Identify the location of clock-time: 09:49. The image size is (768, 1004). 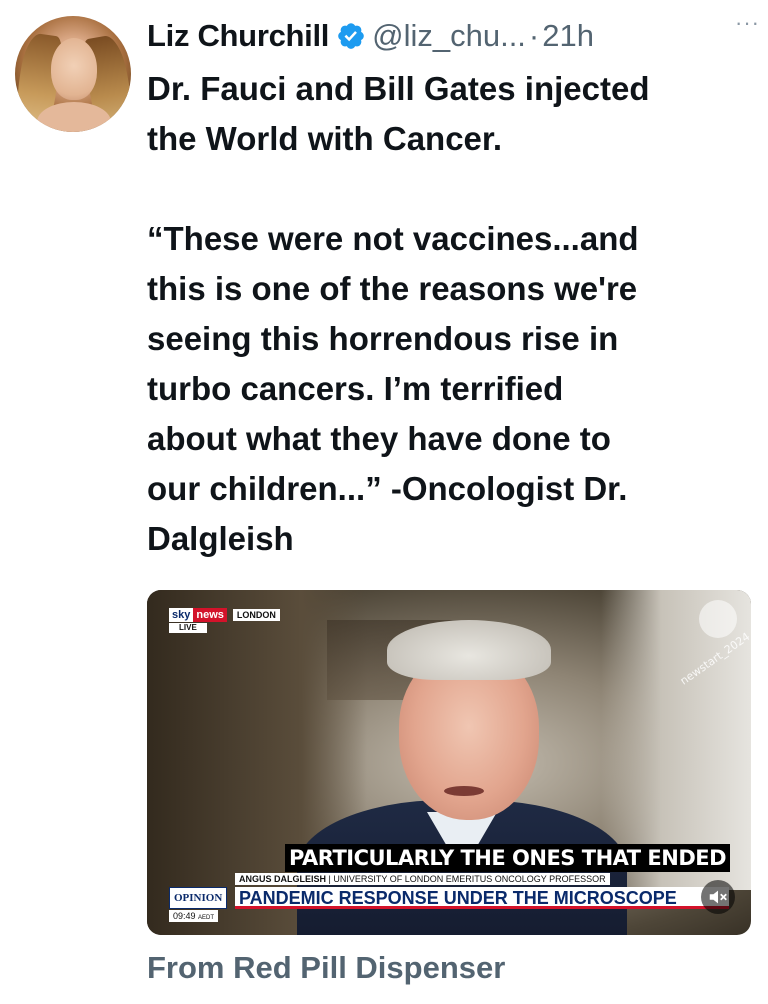
(184, 916).